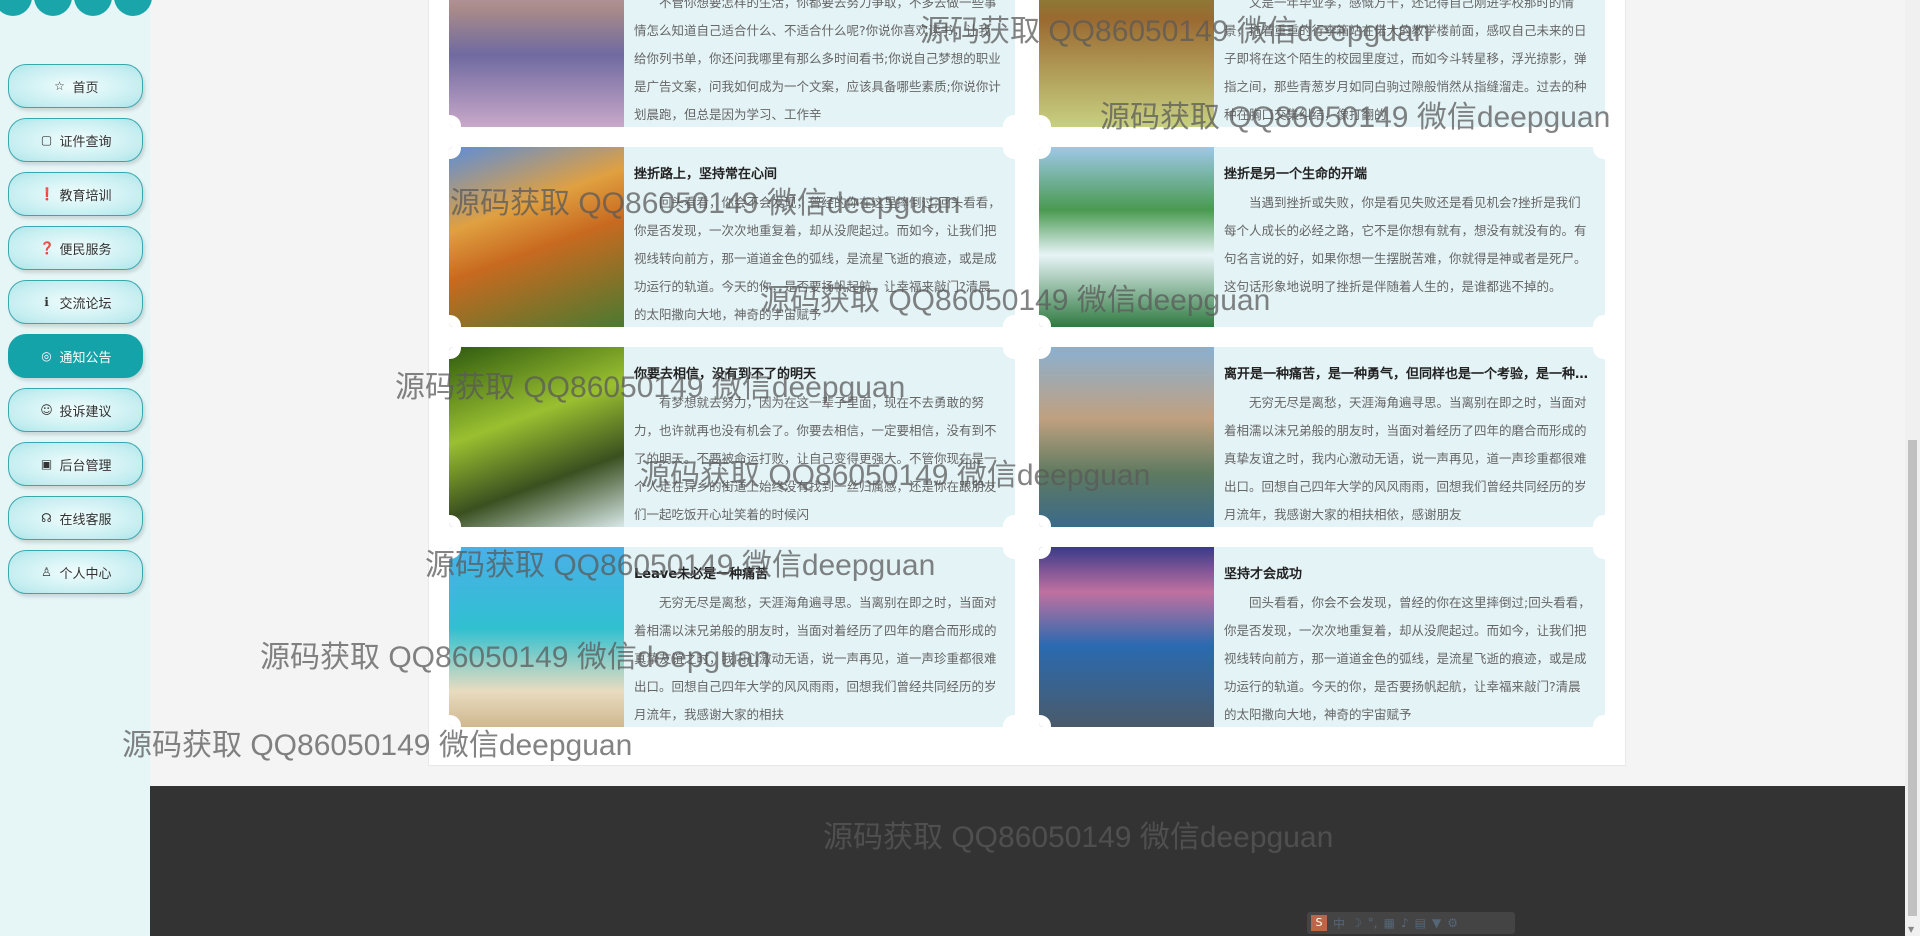 This screenshot has height=936, width=1920. I want to click on sidebar-item-label: 证件查询, so click(85, 142).